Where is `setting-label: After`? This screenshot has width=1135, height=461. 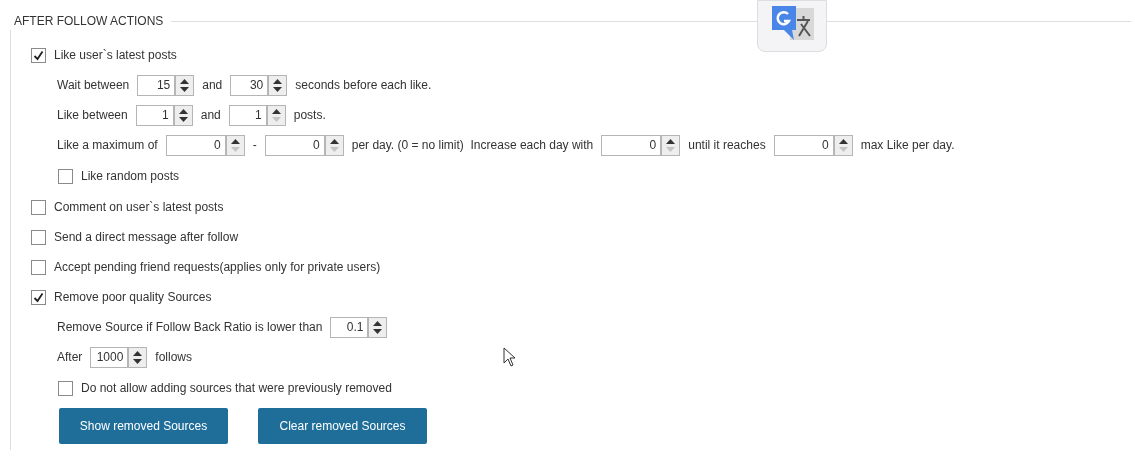
setting-label: After is located at coordinates (70, 357).